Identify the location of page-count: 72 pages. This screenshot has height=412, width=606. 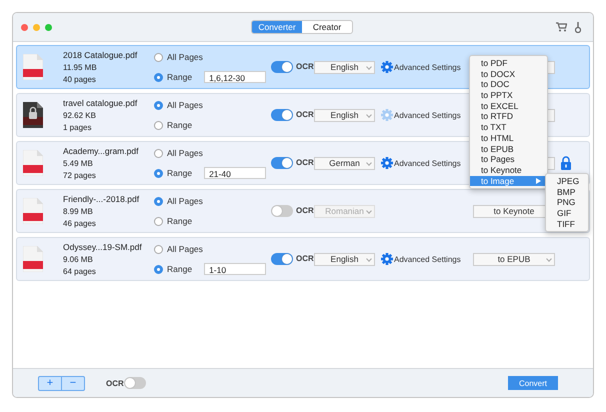
(80, 175).